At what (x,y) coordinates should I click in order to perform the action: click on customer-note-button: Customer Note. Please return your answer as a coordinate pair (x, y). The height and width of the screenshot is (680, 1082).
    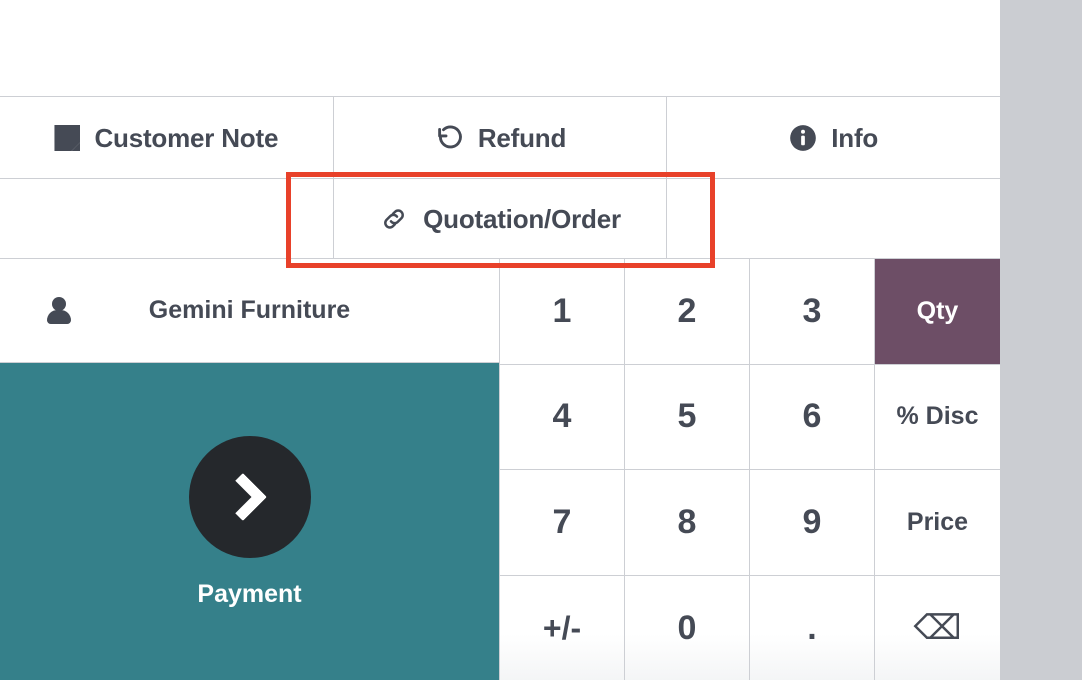
    Looking at the image, I should click on (167, 138).